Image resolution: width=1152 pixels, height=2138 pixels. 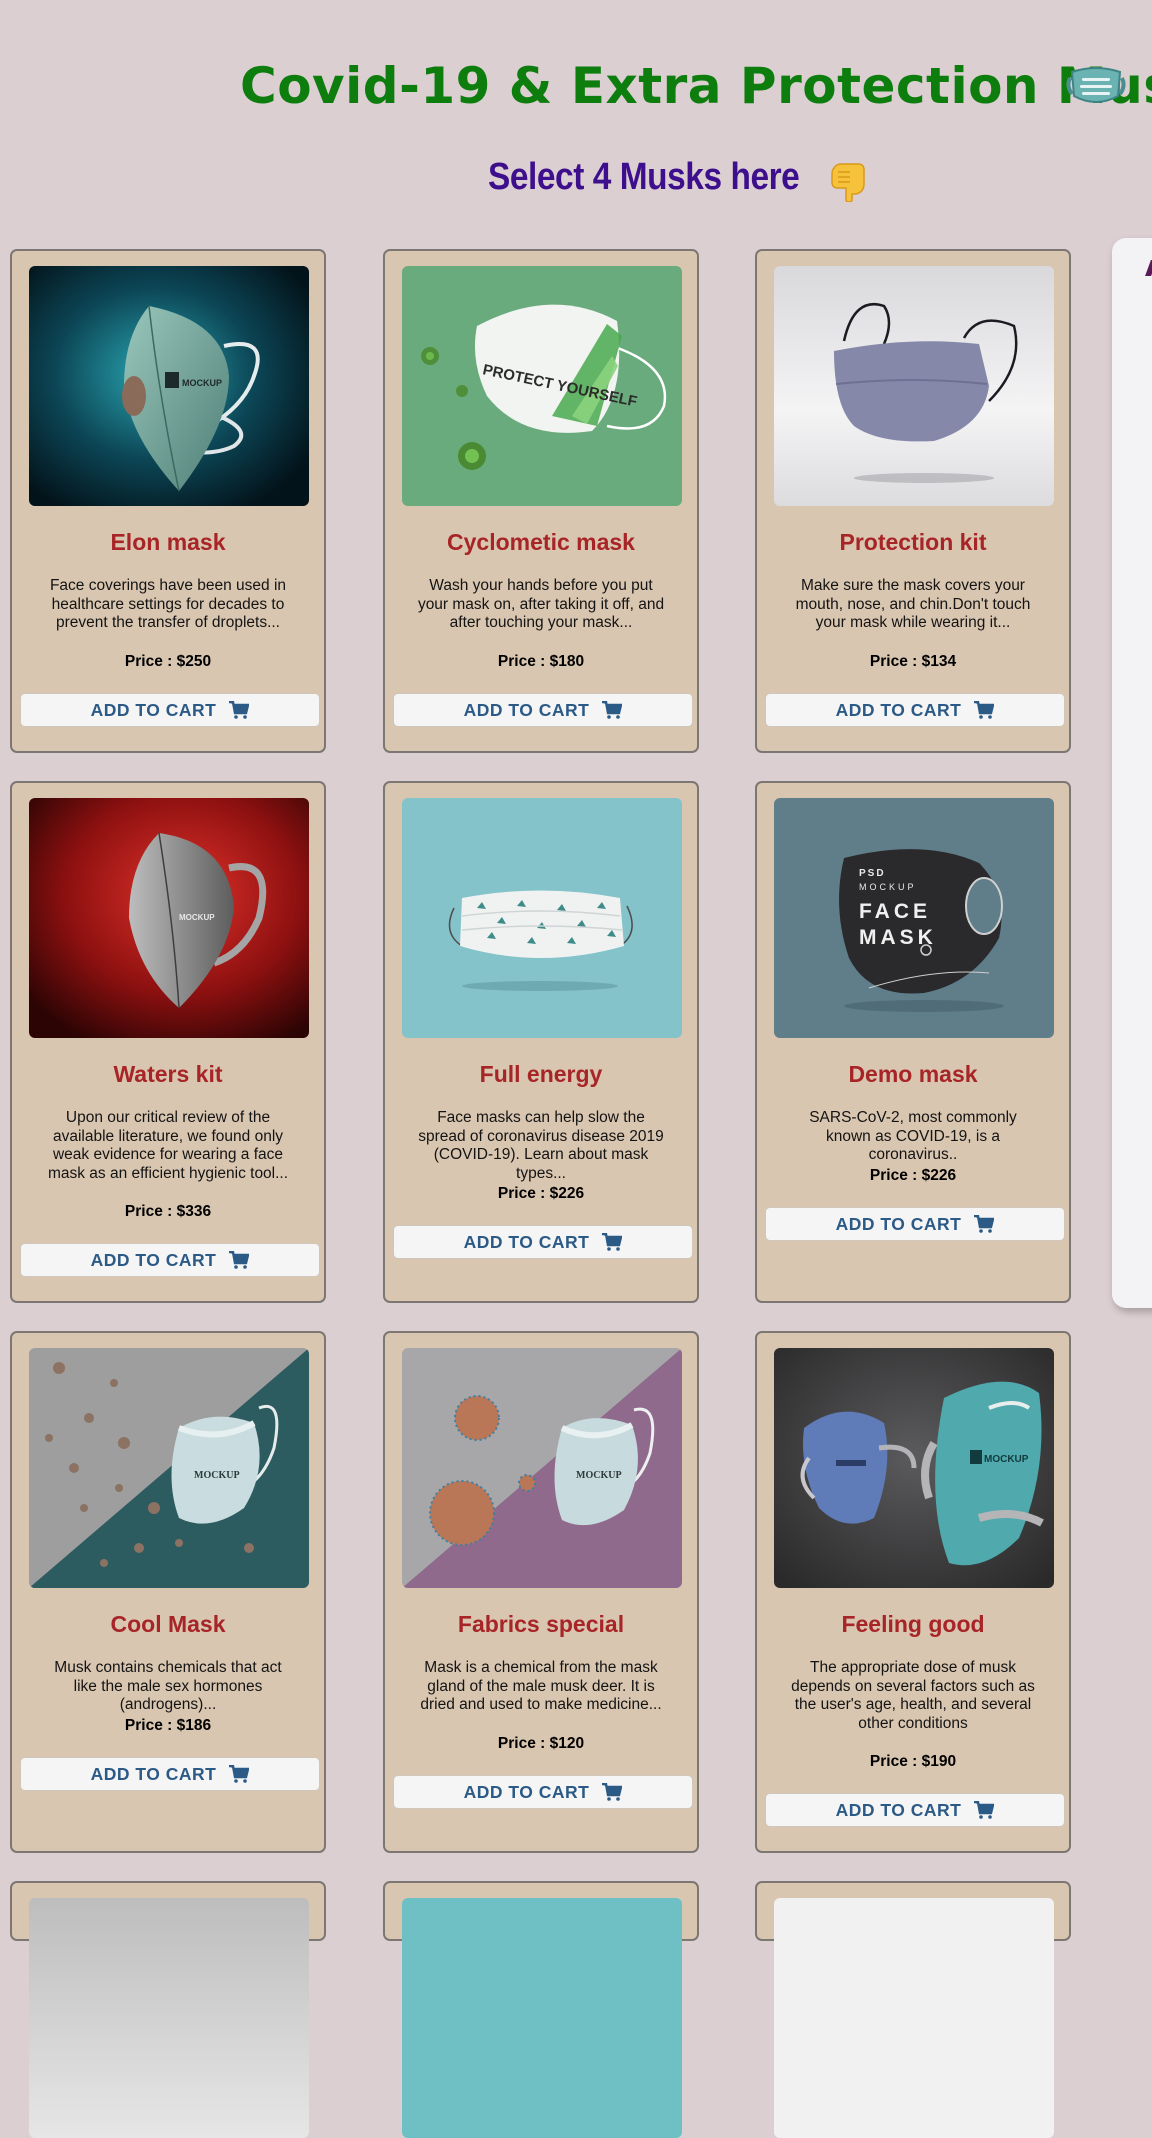 What do you see at coordinates (168, 1725) in the screenshot?
I see `product-price: Price : $186` at bounding box center [168, 1725].